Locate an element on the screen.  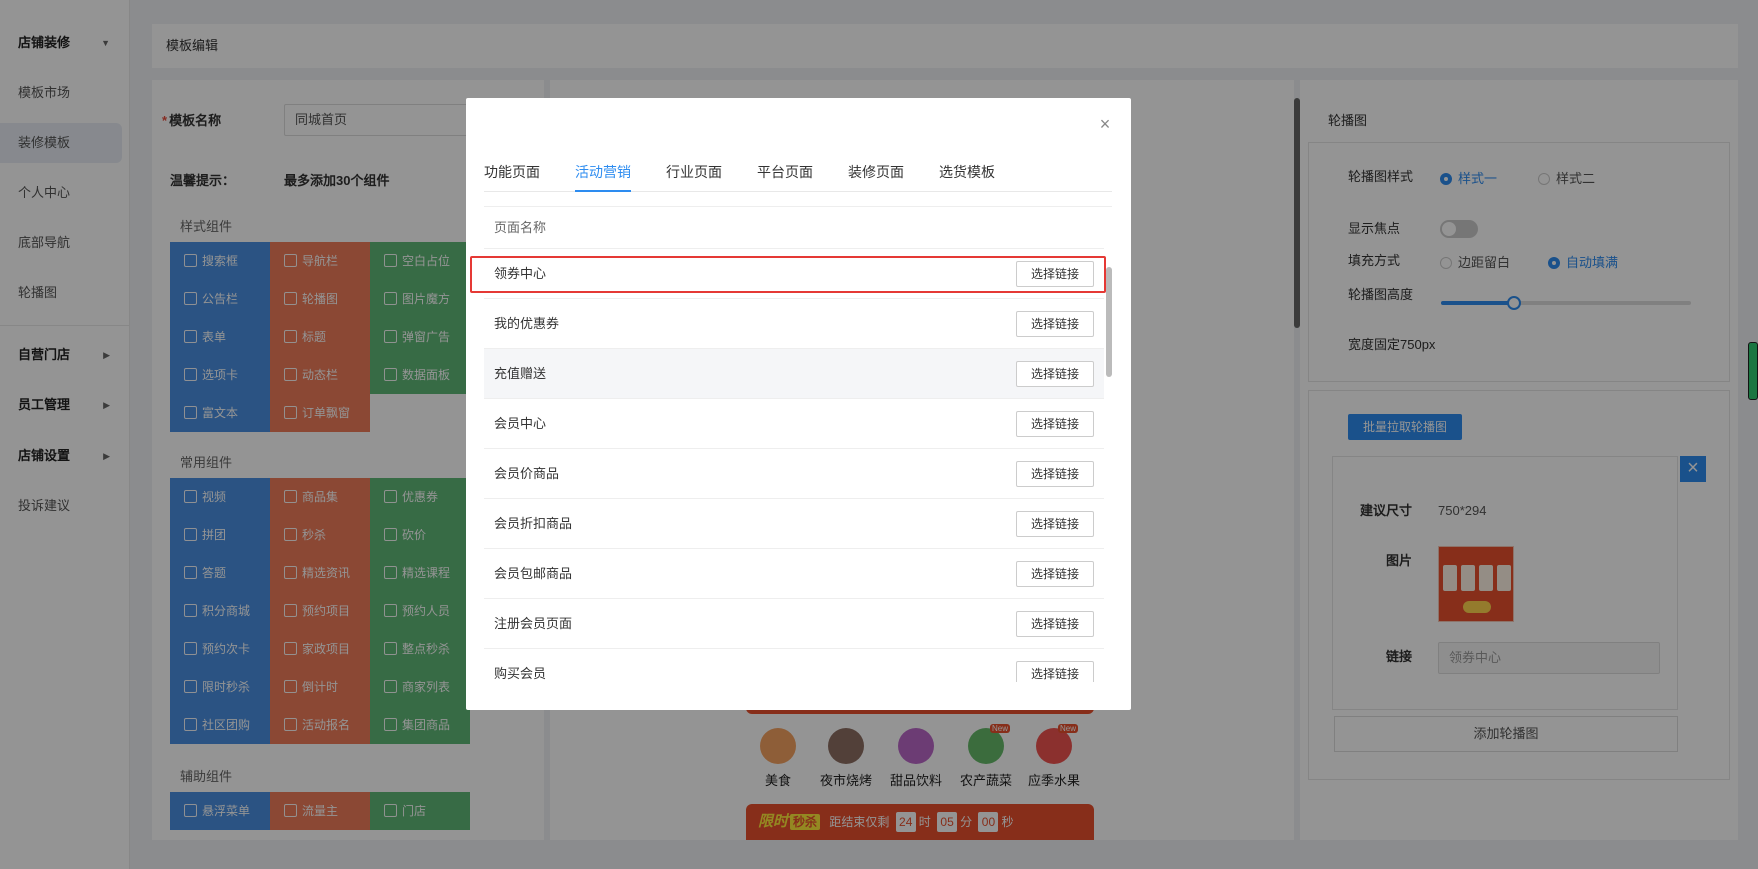
list-item: 会员价商品 选择链接 is located at coordinates (794, 474).